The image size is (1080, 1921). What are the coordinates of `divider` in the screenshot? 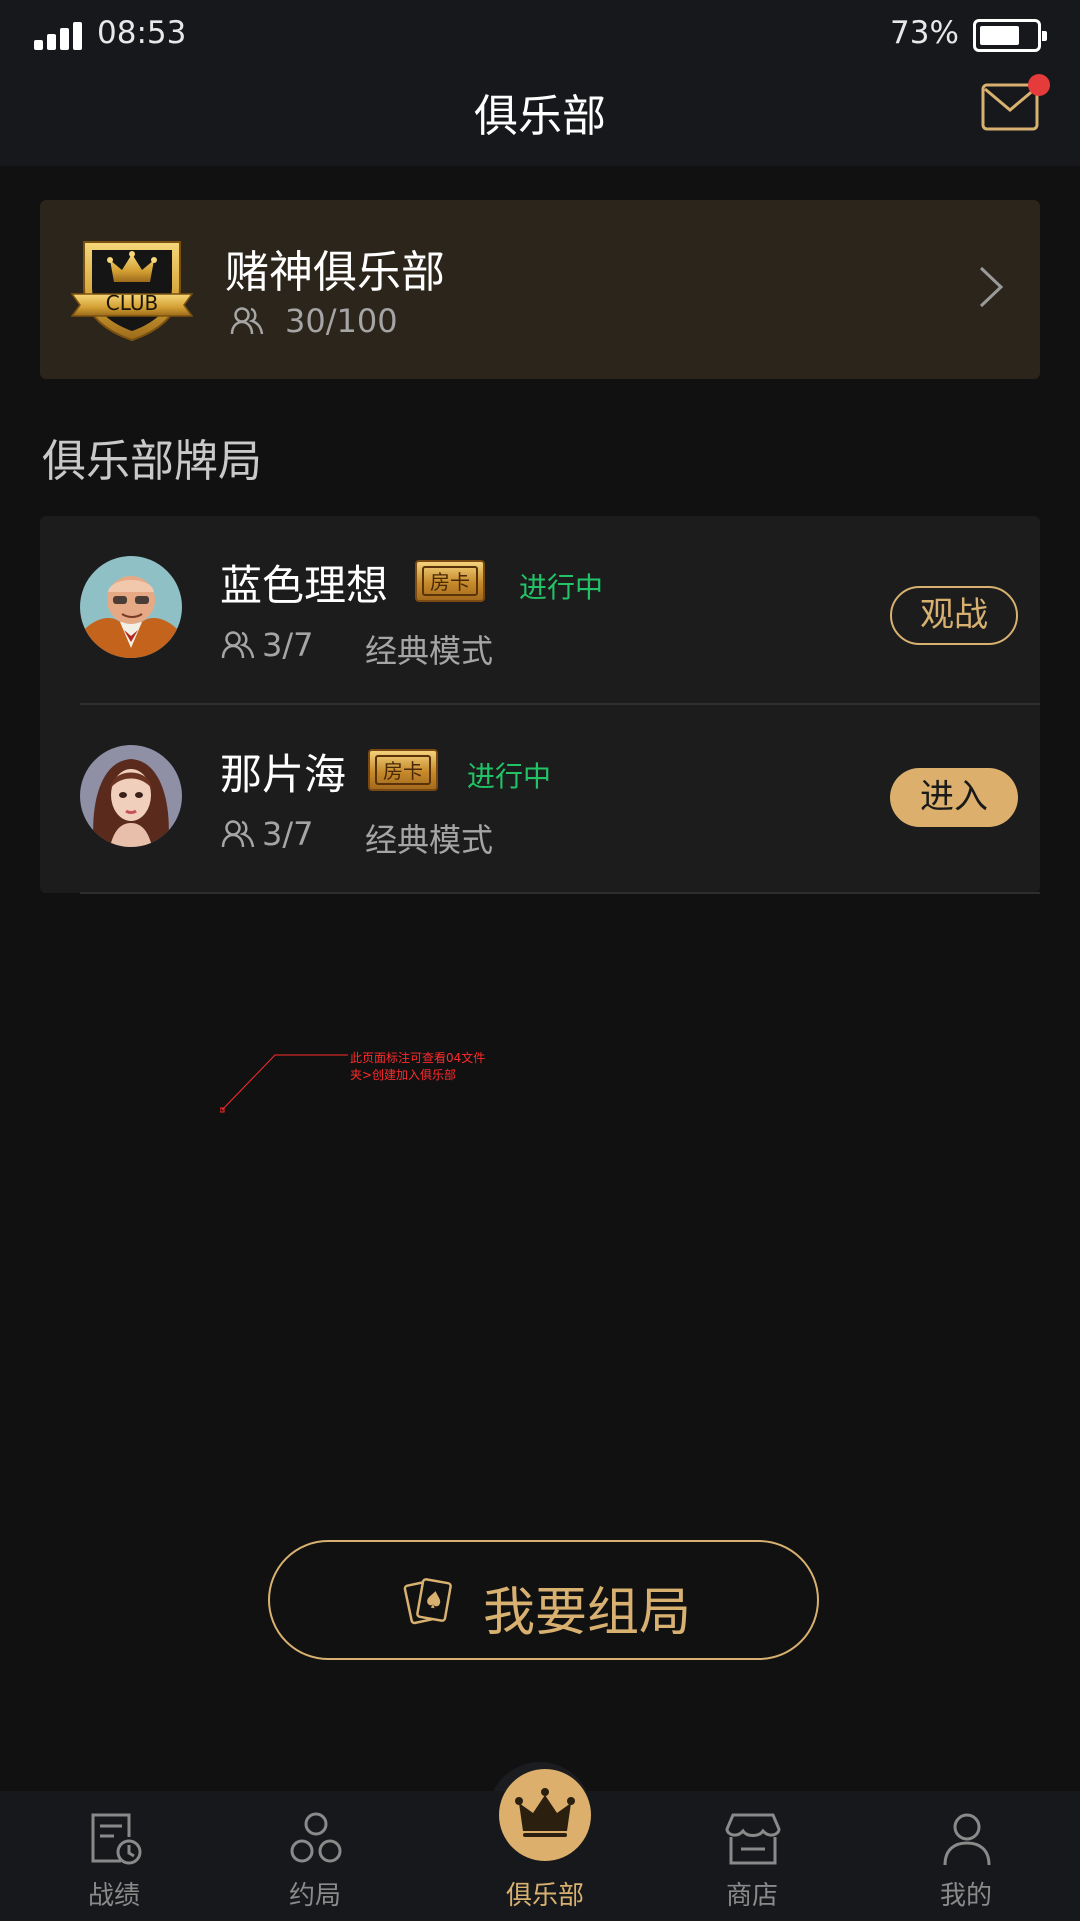 It's located at (560, 893).